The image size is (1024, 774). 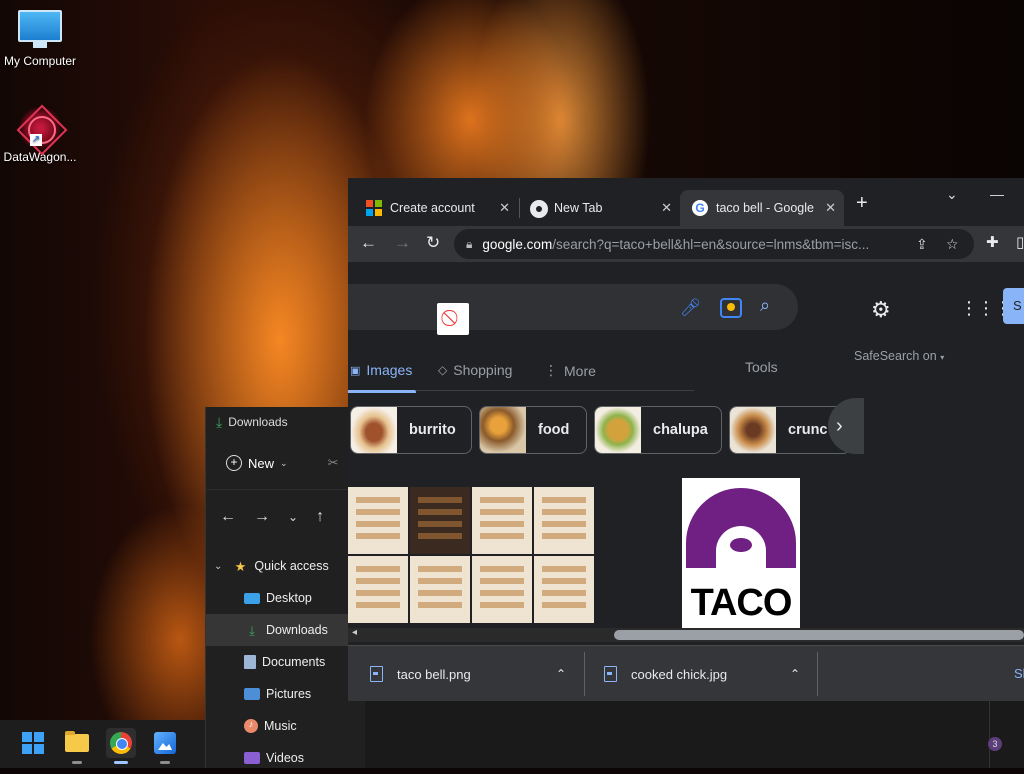 I want to click on plus-icon: +, so click(x=234, y=463).